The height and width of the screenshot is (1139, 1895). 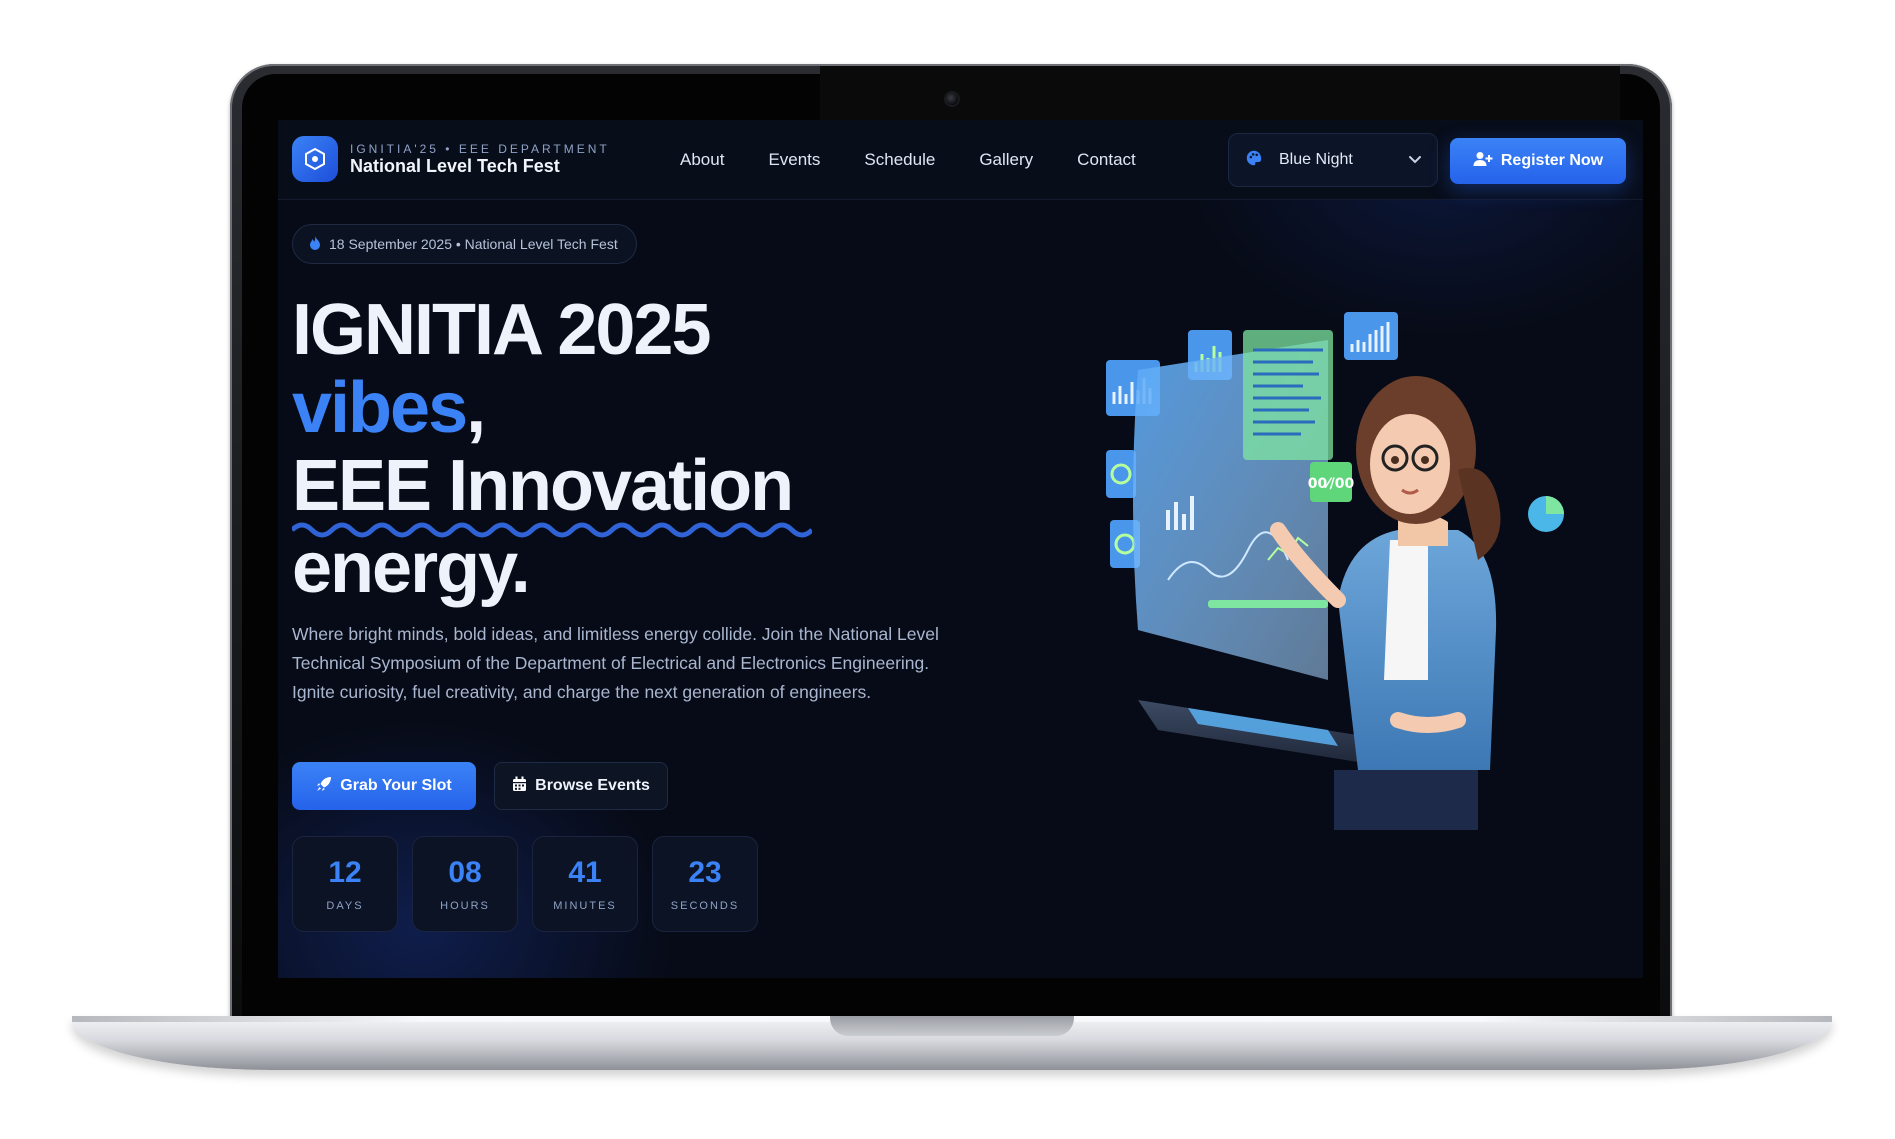 What do you see at coordinates (1335, 571) in the screenshot?
I see `engineer-dashboard-illustration: 00⁄/00` at bounding box center [1335, 571].